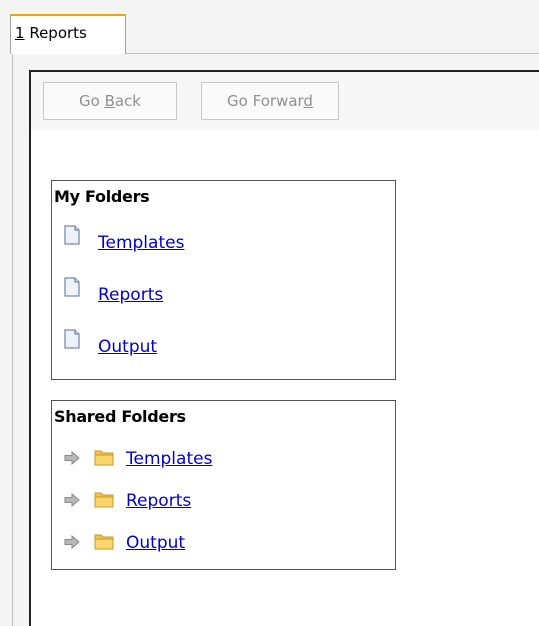  What do you see at coordinates (102, 196) in the screenshot?
I see `my-folders-title: My Folders` at bounding box center [102, 196].